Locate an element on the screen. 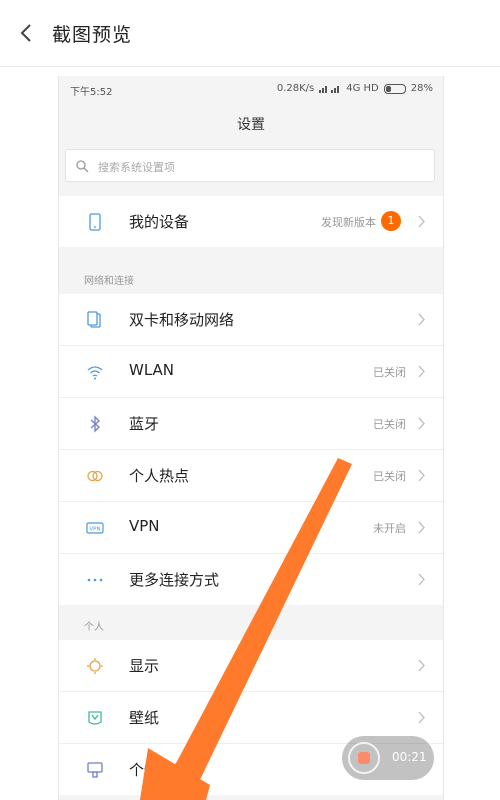 The width and height of the screenshot is (500, 800). vpn-value: 未开启 is located at coordinates (389, 528).